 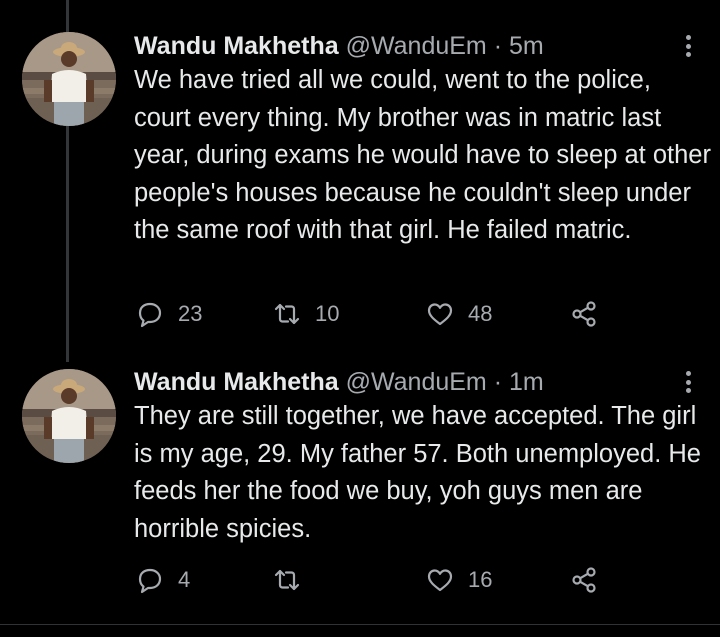 I want to click on tweet-header: Wandu Makhetha @WanduEm · 1m, so click(x=402, y=382).